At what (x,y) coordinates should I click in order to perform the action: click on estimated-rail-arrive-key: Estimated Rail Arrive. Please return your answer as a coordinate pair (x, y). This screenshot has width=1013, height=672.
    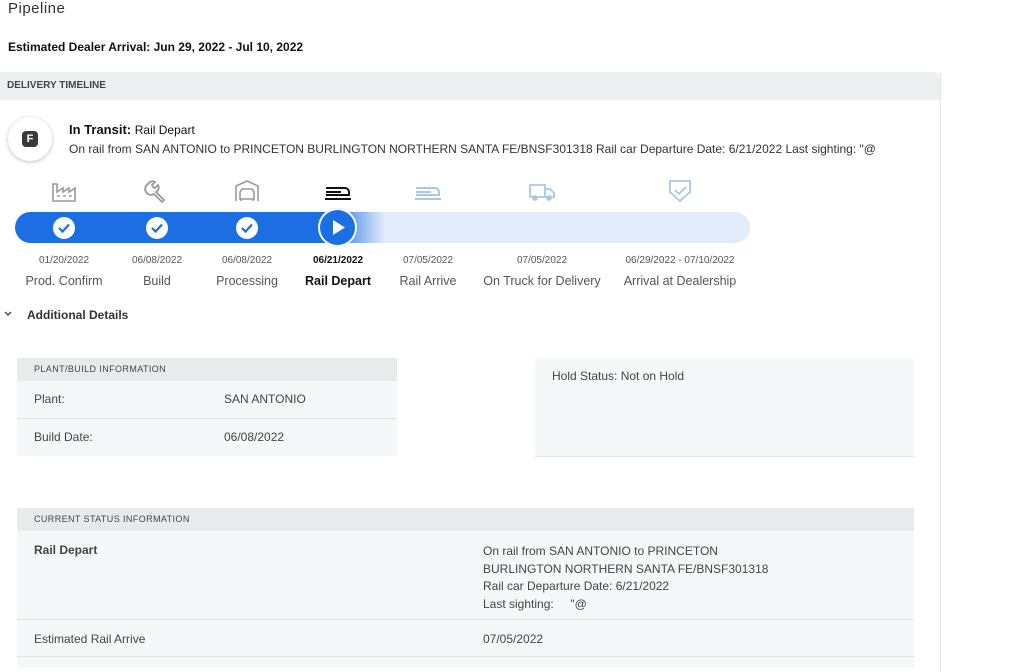
    Looking at the image, I should click on (90, 639).